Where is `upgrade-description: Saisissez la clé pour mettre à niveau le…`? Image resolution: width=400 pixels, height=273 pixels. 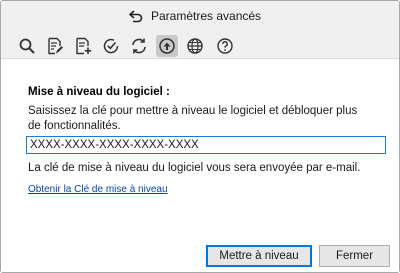 upgrade-description: Saisissez la clé pour mettre à niveau le… is located at coordinates (193, 118).